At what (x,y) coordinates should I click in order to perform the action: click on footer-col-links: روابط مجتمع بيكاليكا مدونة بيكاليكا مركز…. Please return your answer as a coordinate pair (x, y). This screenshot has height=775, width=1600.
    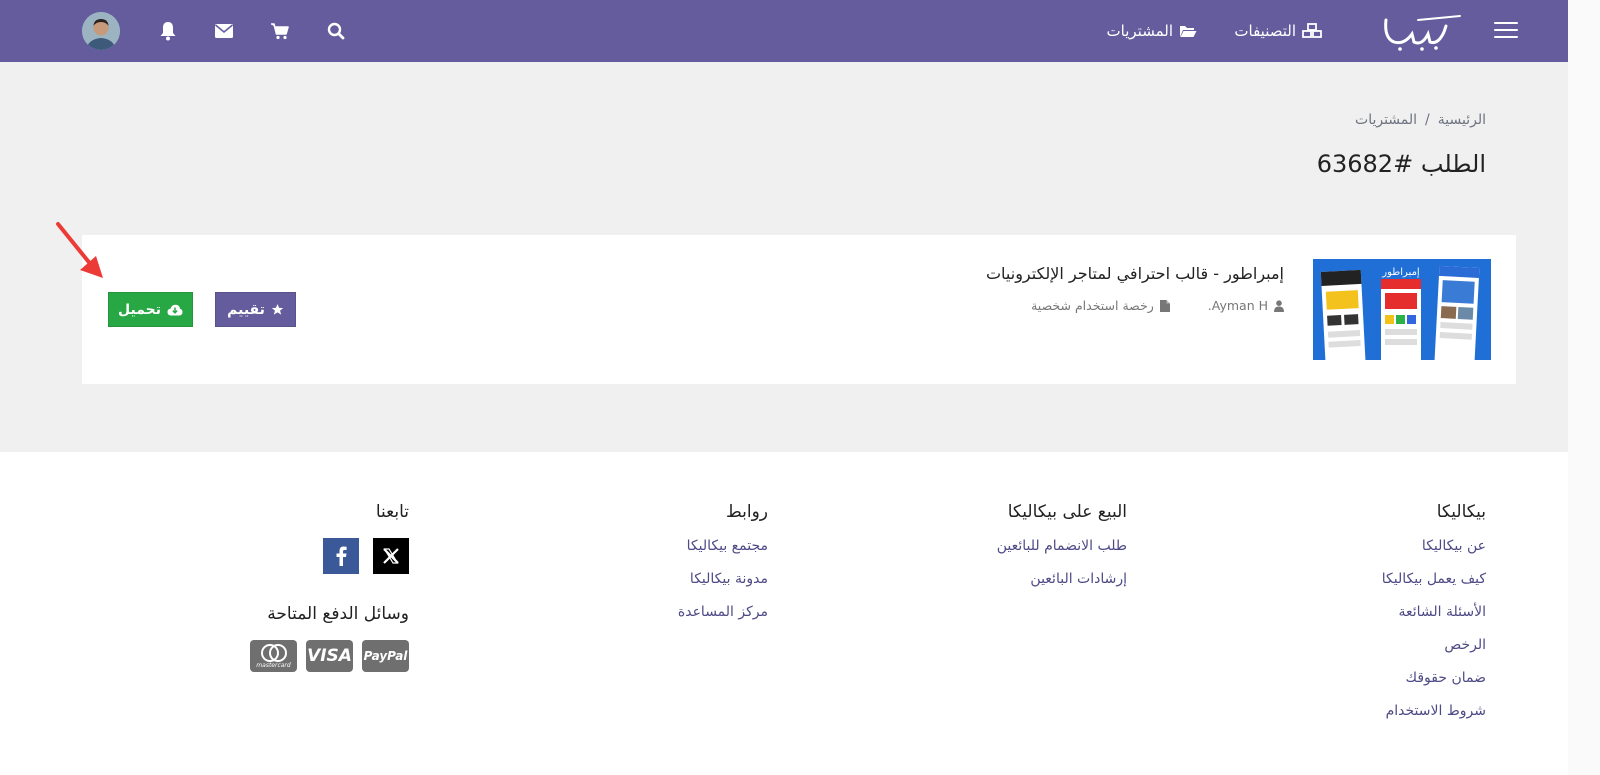
    Looking at the image, I should click on (723, 569).